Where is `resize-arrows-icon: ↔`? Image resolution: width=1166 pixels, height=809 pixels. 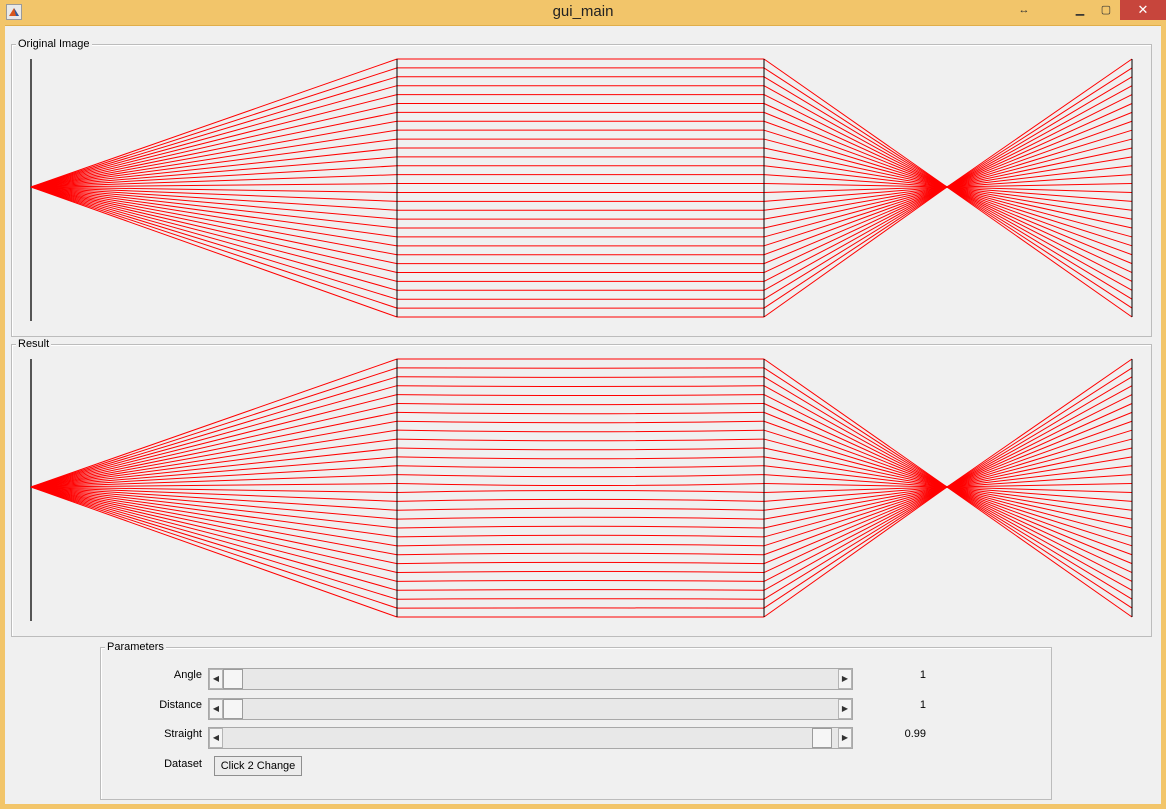
resize-arrows-icon: ↔ is located at coordinates (1024, 10).